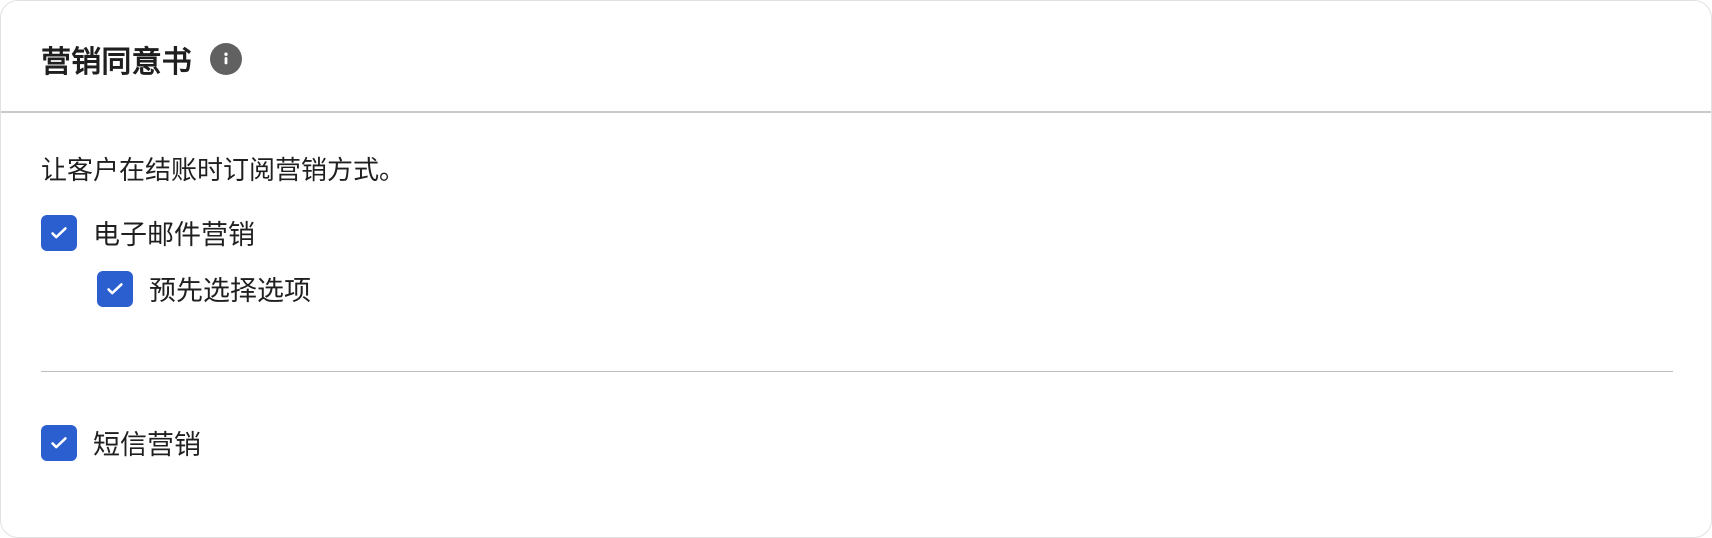 This screenshot has width=1712, height=538. I want to click on email-marketing-label: 电子邮件营销, so click(174, 235).